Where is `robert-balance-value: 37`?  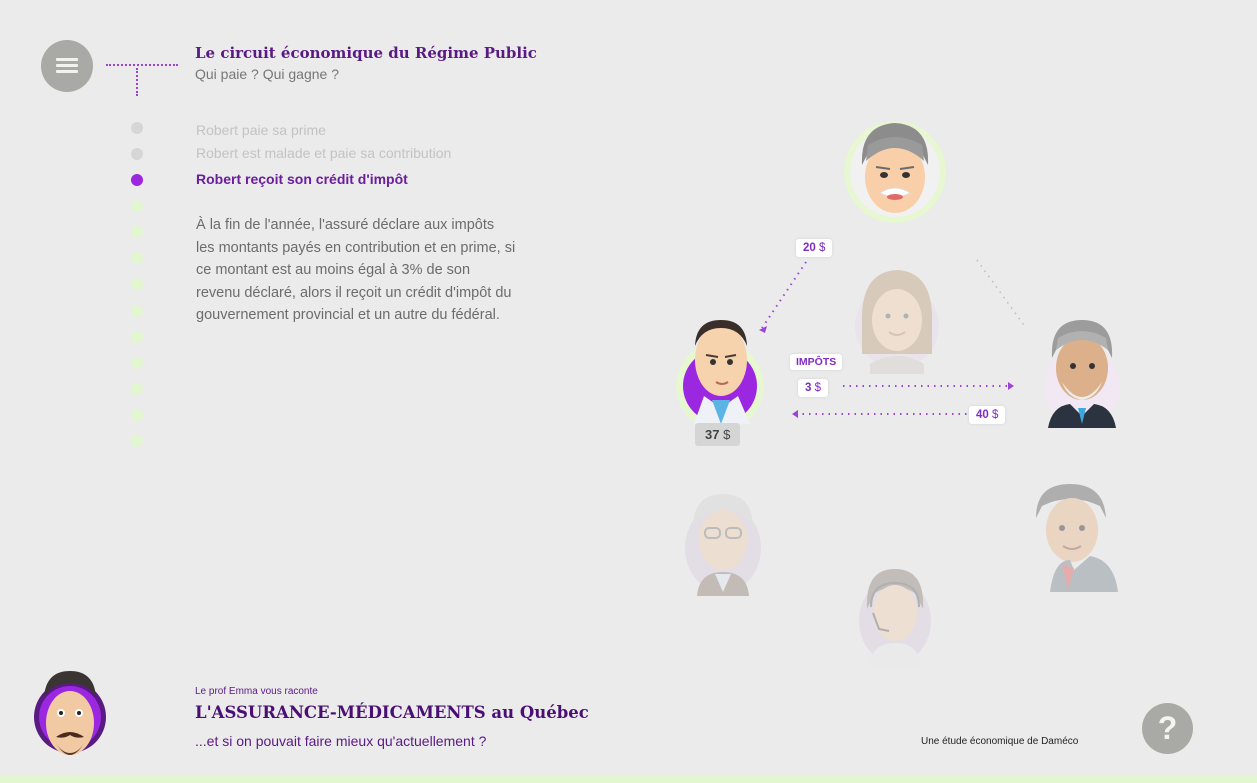 robert-balance-value: 37 is located at coordinates (712, 434).